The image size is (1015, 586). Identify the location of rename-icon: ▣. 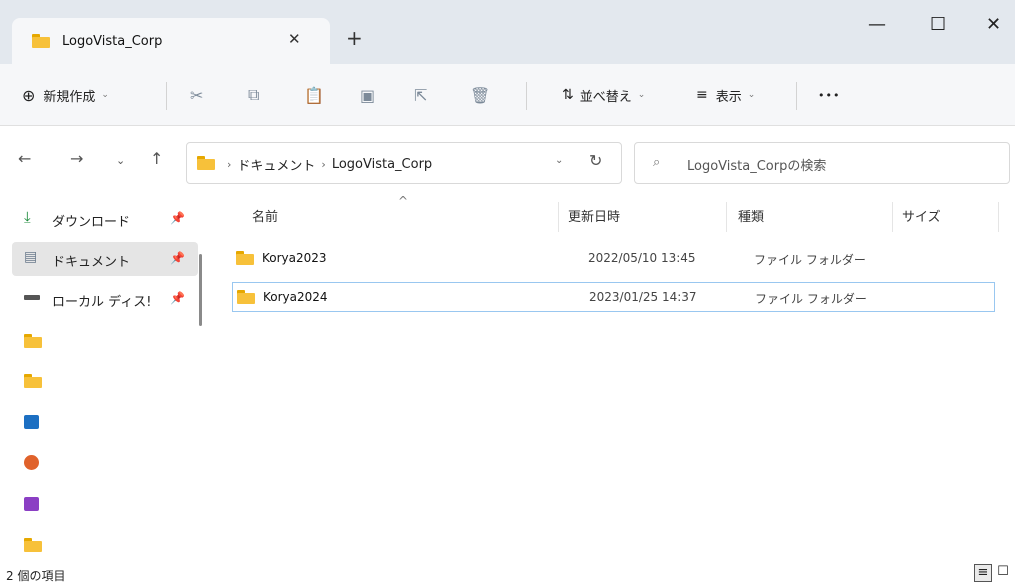
(368, 95).